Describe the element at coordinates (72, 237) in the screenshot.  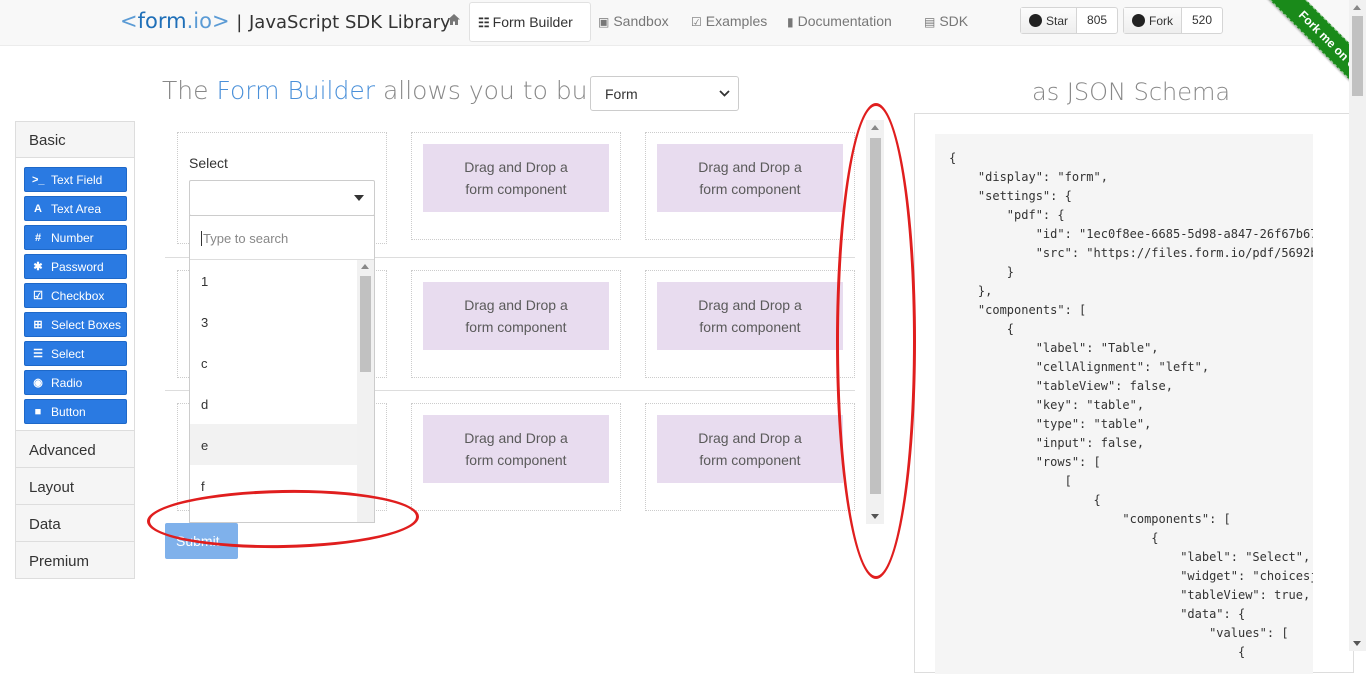
I see `component-label: Number` at that location.